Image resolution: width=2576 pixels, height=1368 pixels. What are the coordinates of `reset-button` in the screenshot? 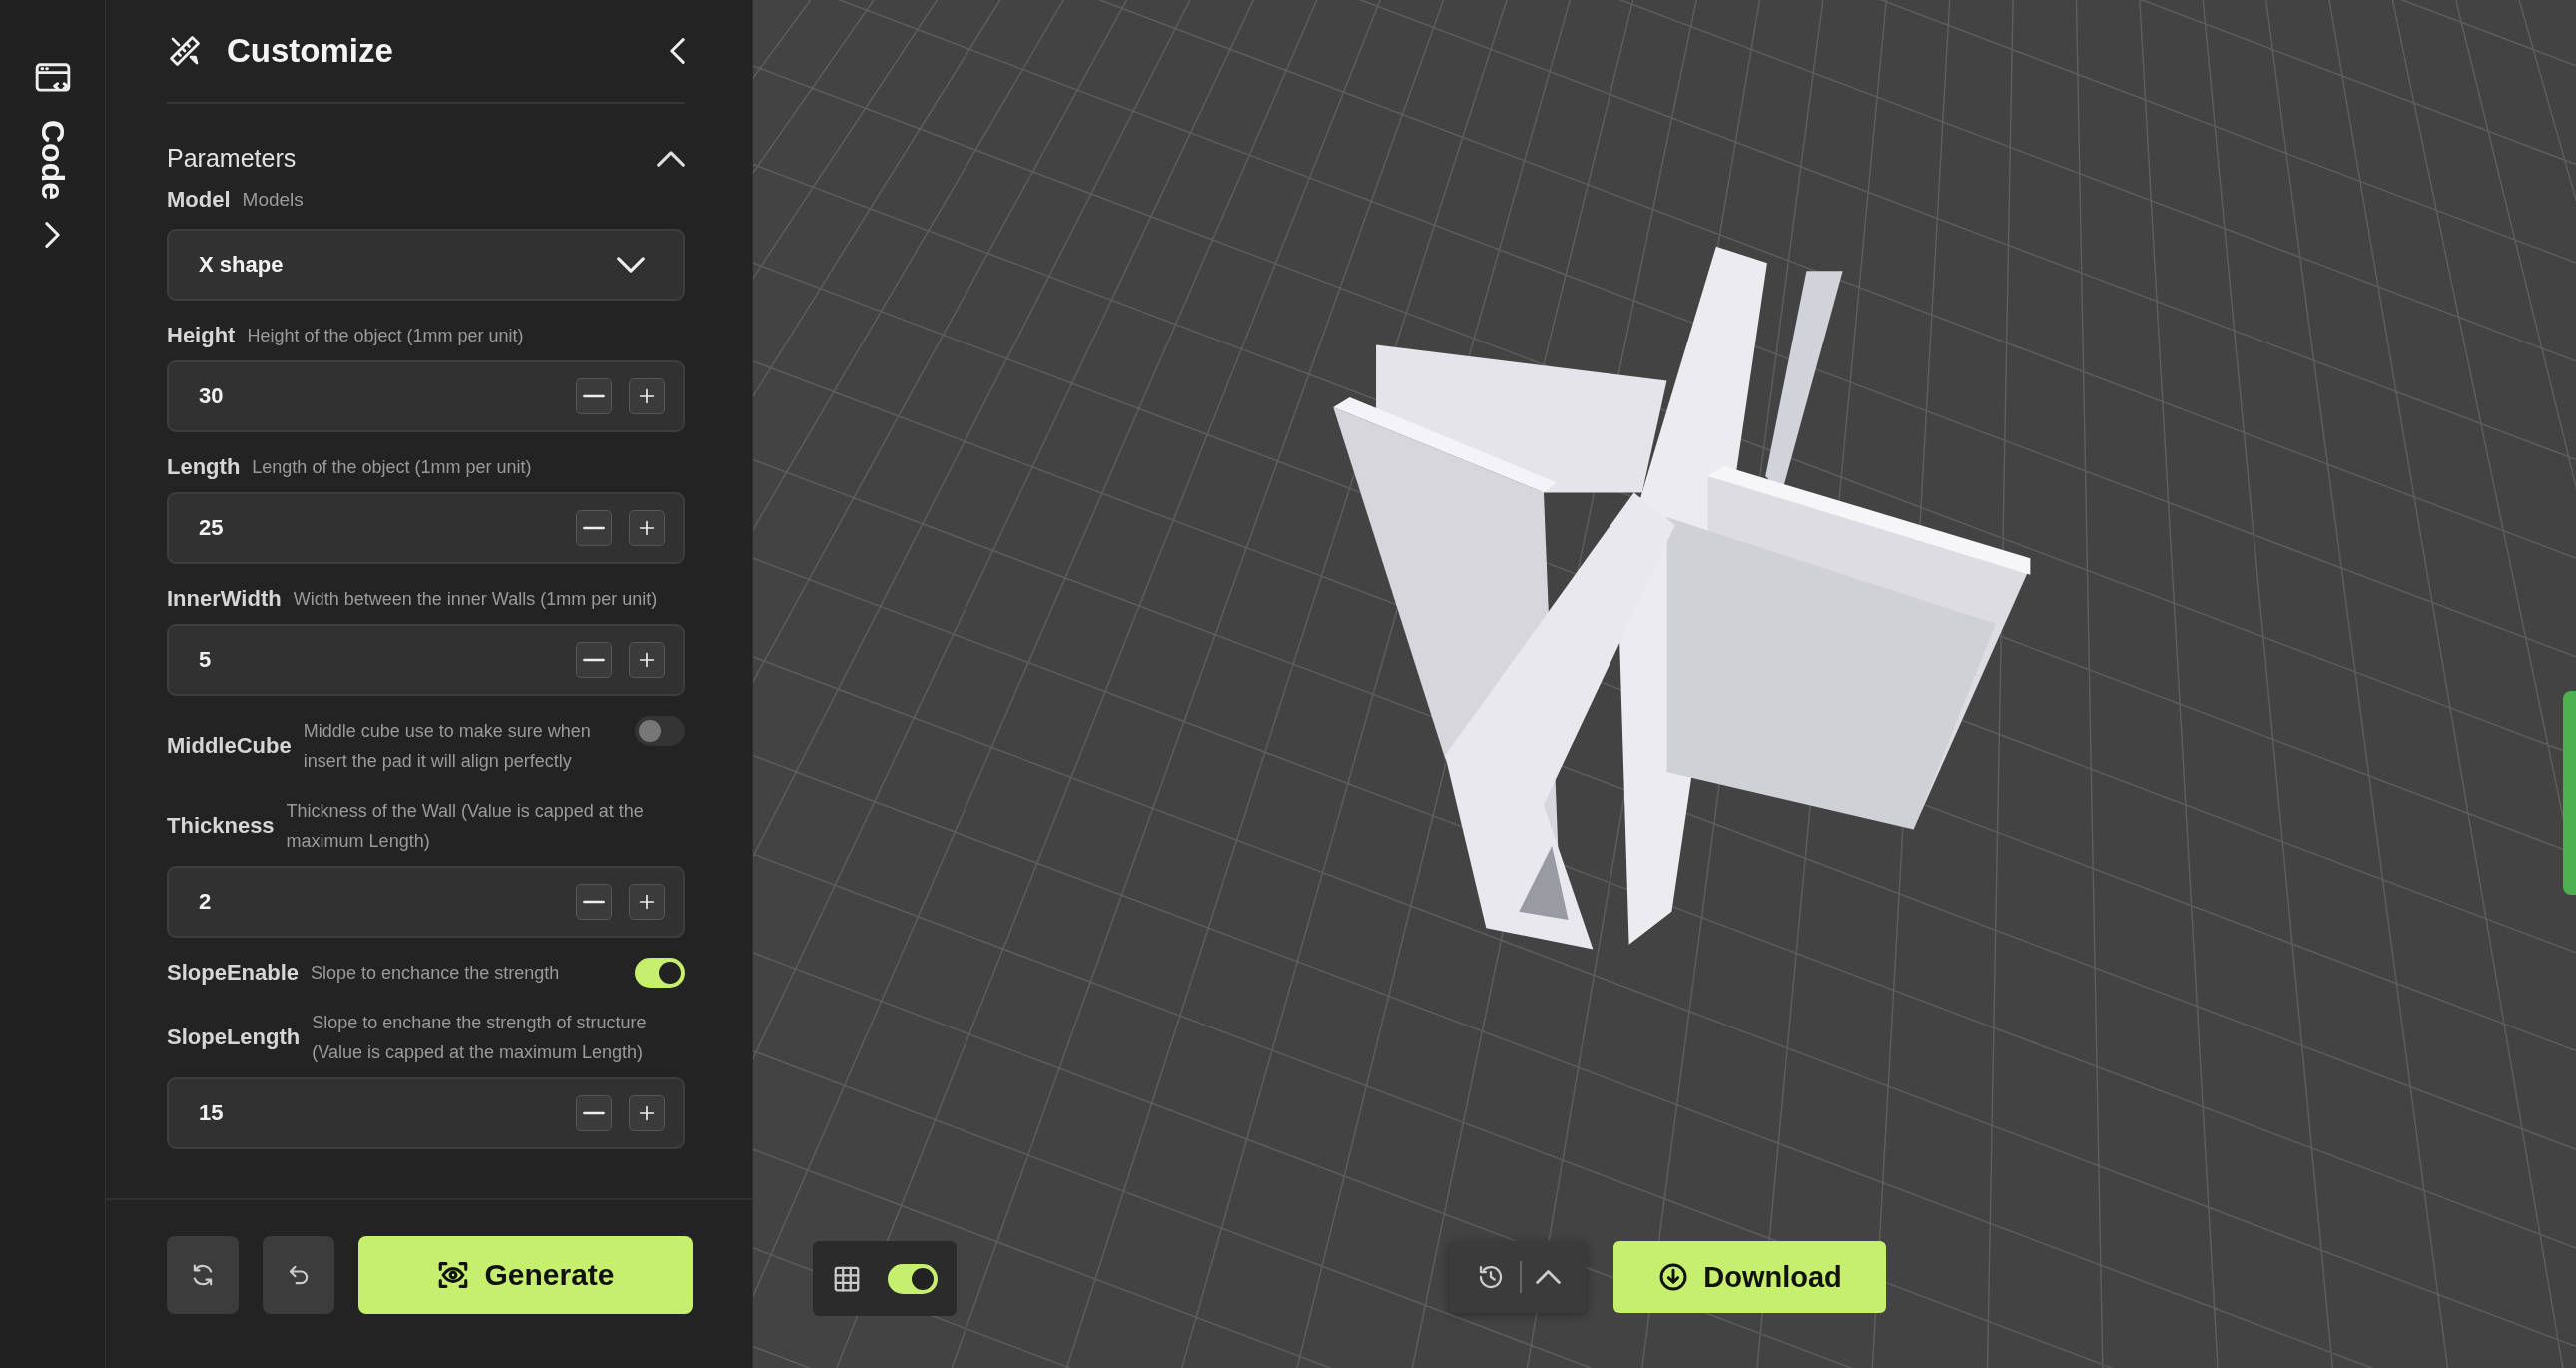 It's located at (203, 1275).